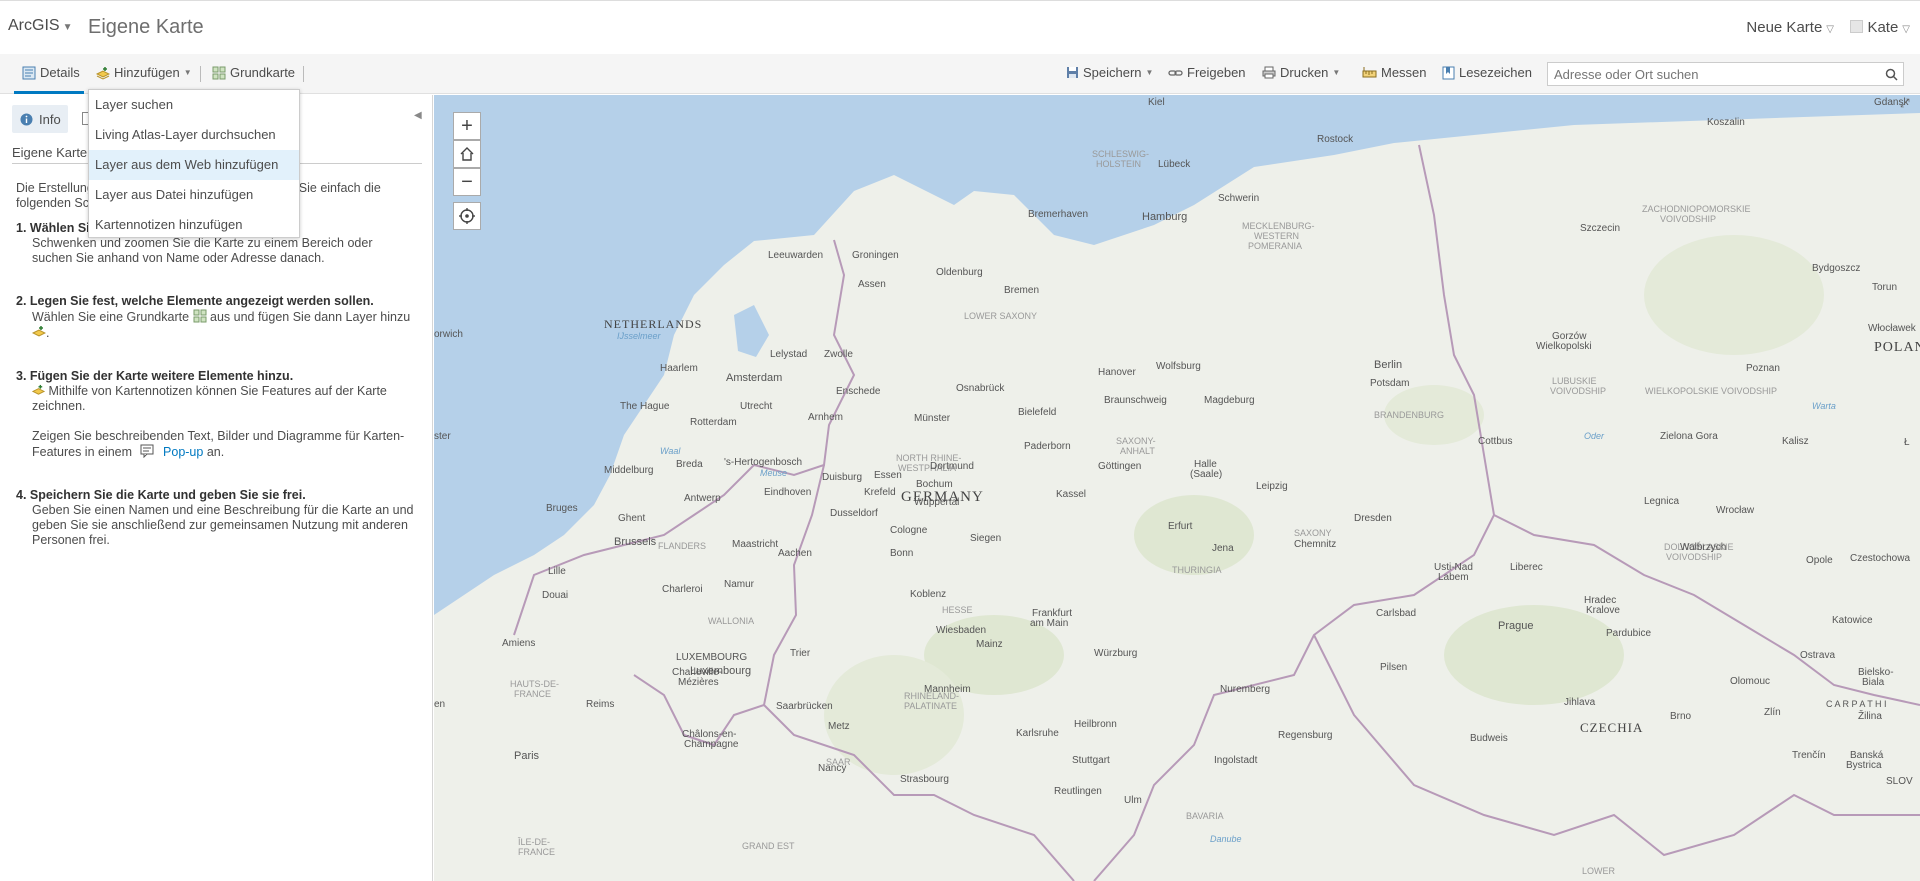 This screenshot has width=1920, height=881. Describe the element at coordinates (1175, 72) in the screenshot. I see `share-link-icon` at that location.